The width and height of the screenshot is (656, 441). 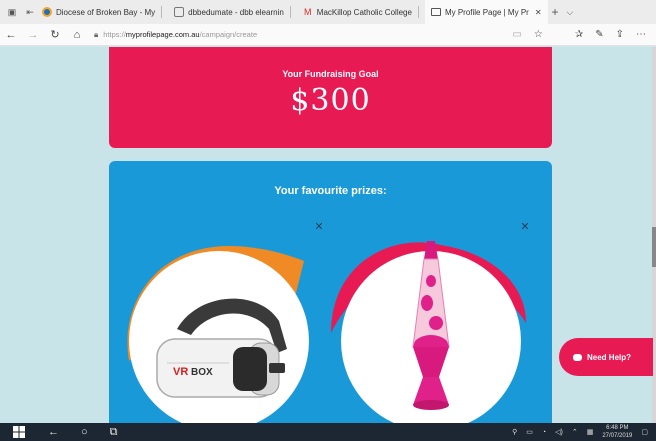 I want to click on prize-card-lava-lamp, so click(x=428, y=332).